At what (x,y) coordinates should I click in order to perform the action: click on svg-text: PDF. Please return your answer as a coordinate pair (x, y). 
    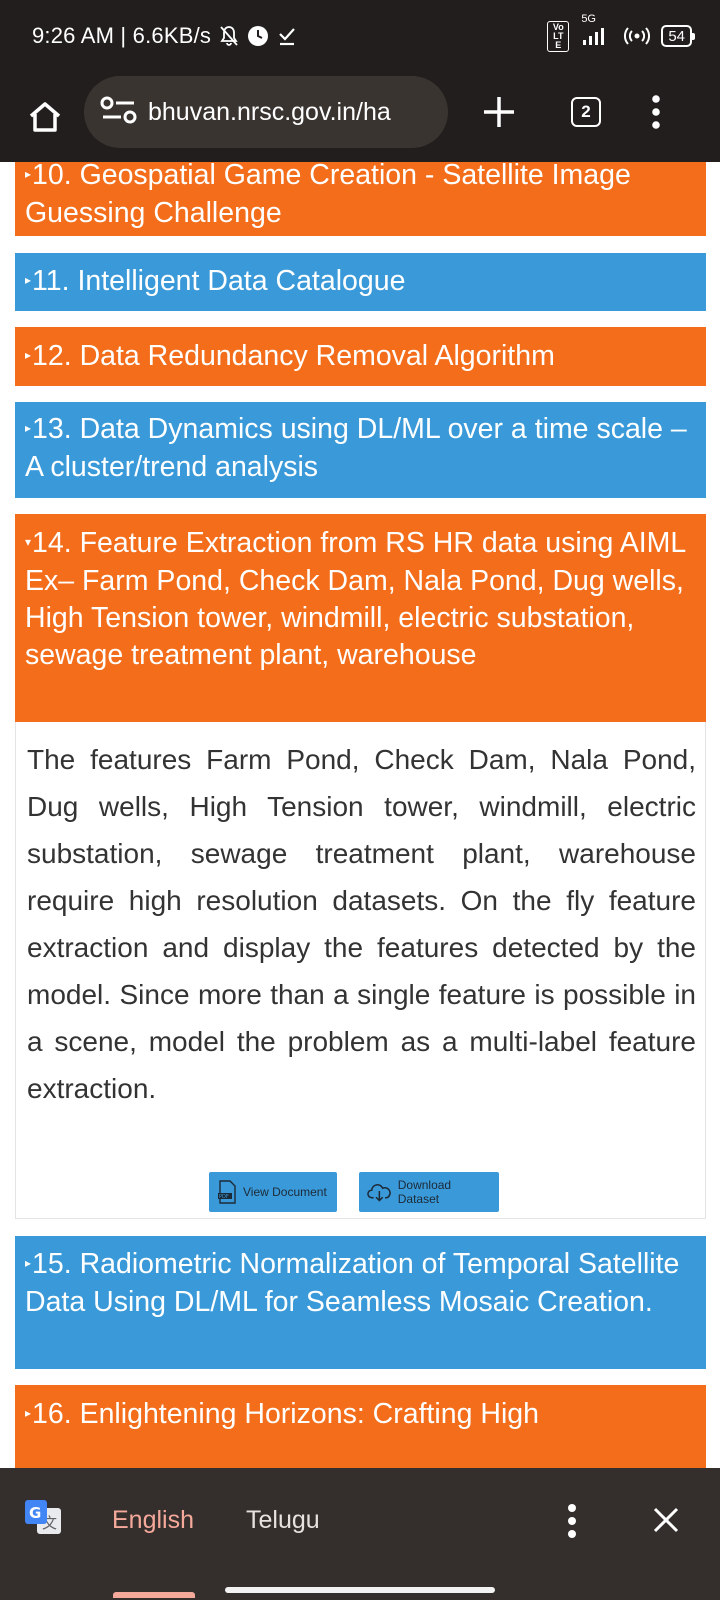
    Looking at the image, I should click on (224, 1197).